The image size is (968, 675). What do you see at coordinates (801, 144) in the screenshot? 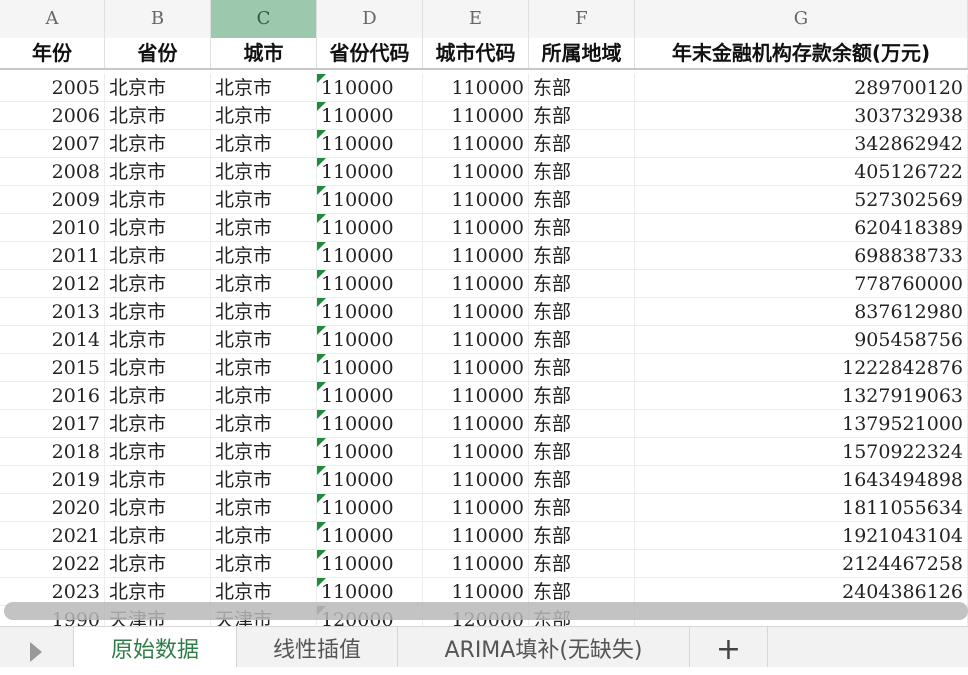
I see `table-cell-deposit: 342862942` at bounding box center [801, 144].